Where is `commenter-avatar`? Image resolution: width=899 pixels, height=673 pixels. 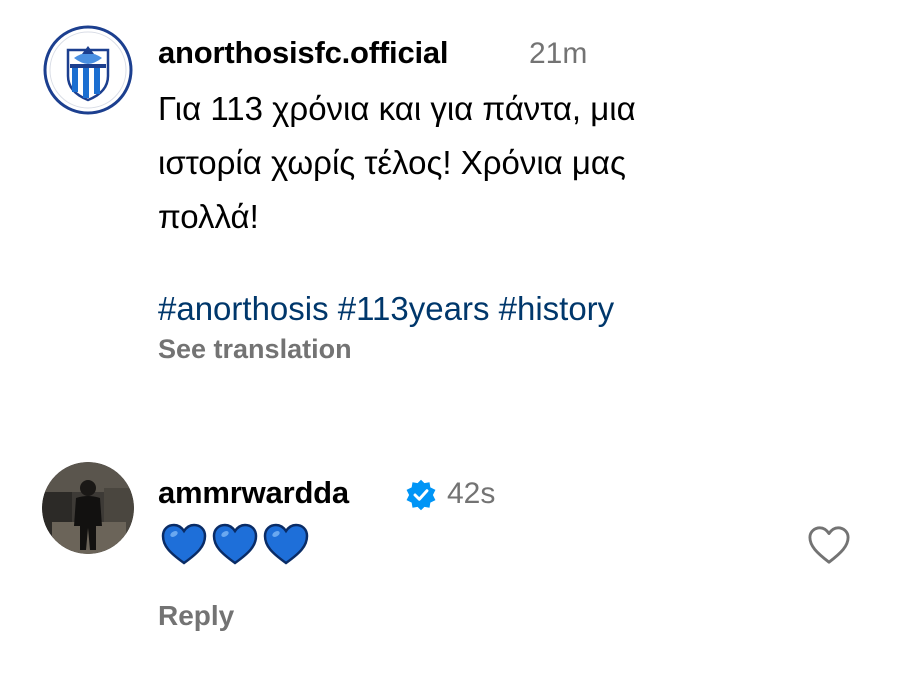
commenter-avatar is located at coordinates (88, 508).